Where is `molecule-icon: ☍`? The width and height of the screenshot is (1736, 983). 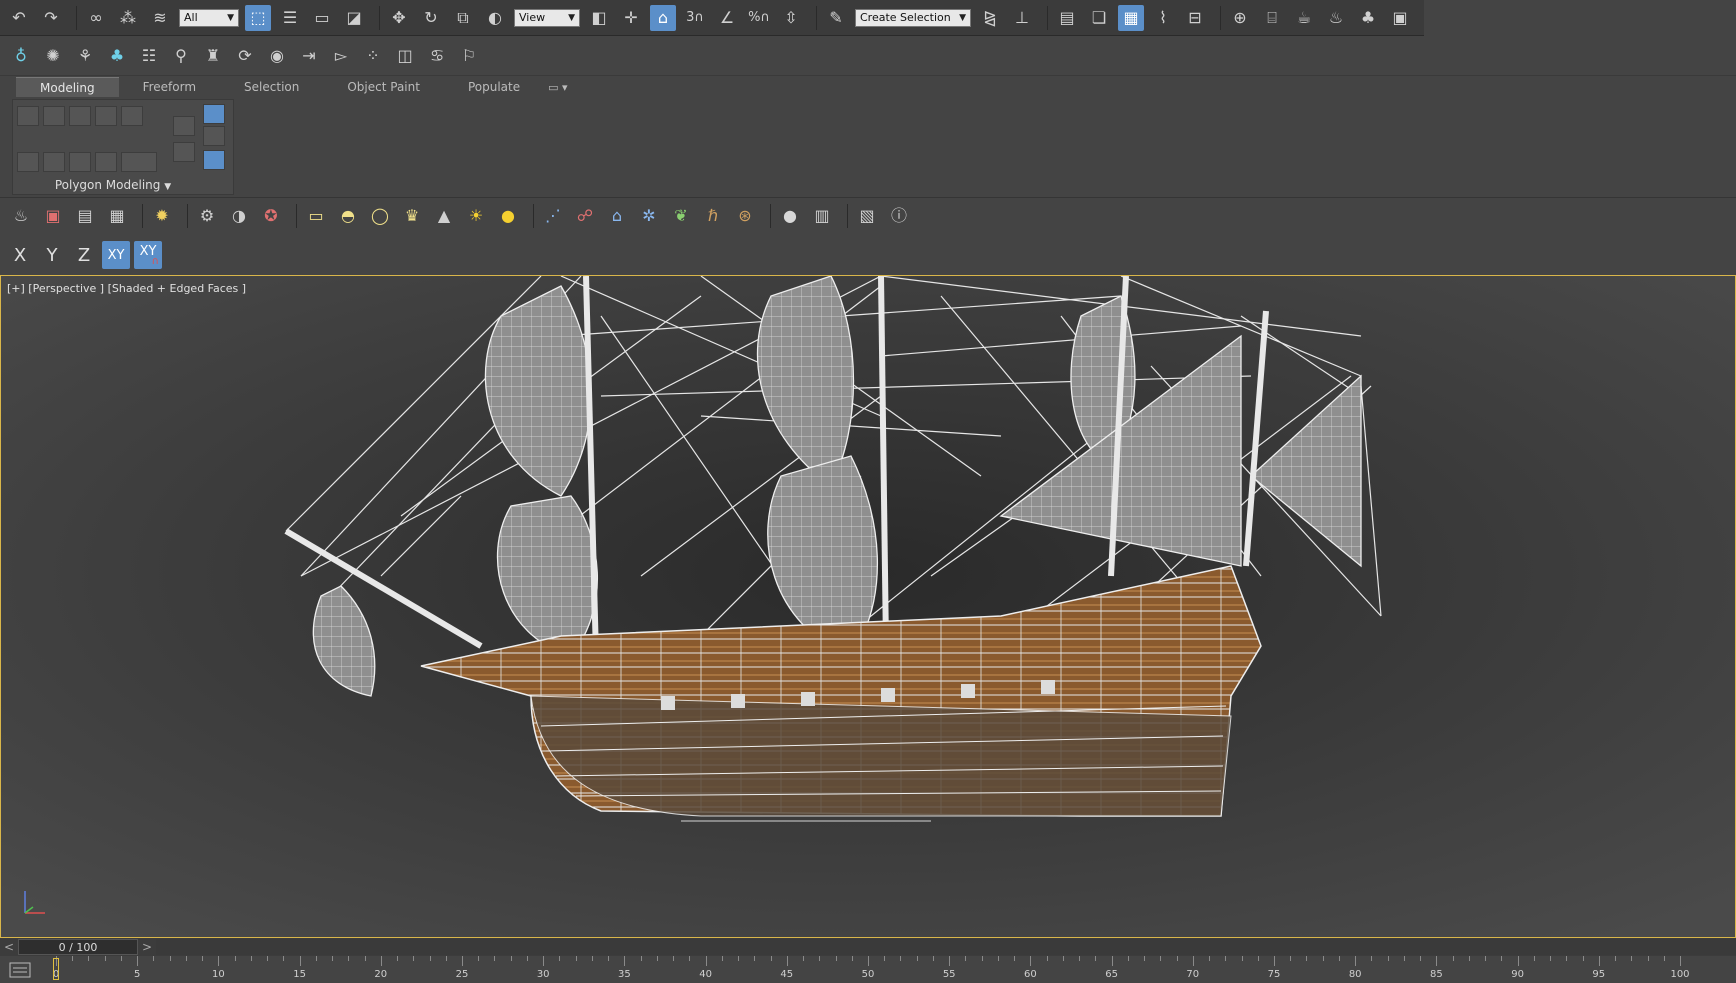
molecule-icon: ☍ is located at coordinates (585, 216).